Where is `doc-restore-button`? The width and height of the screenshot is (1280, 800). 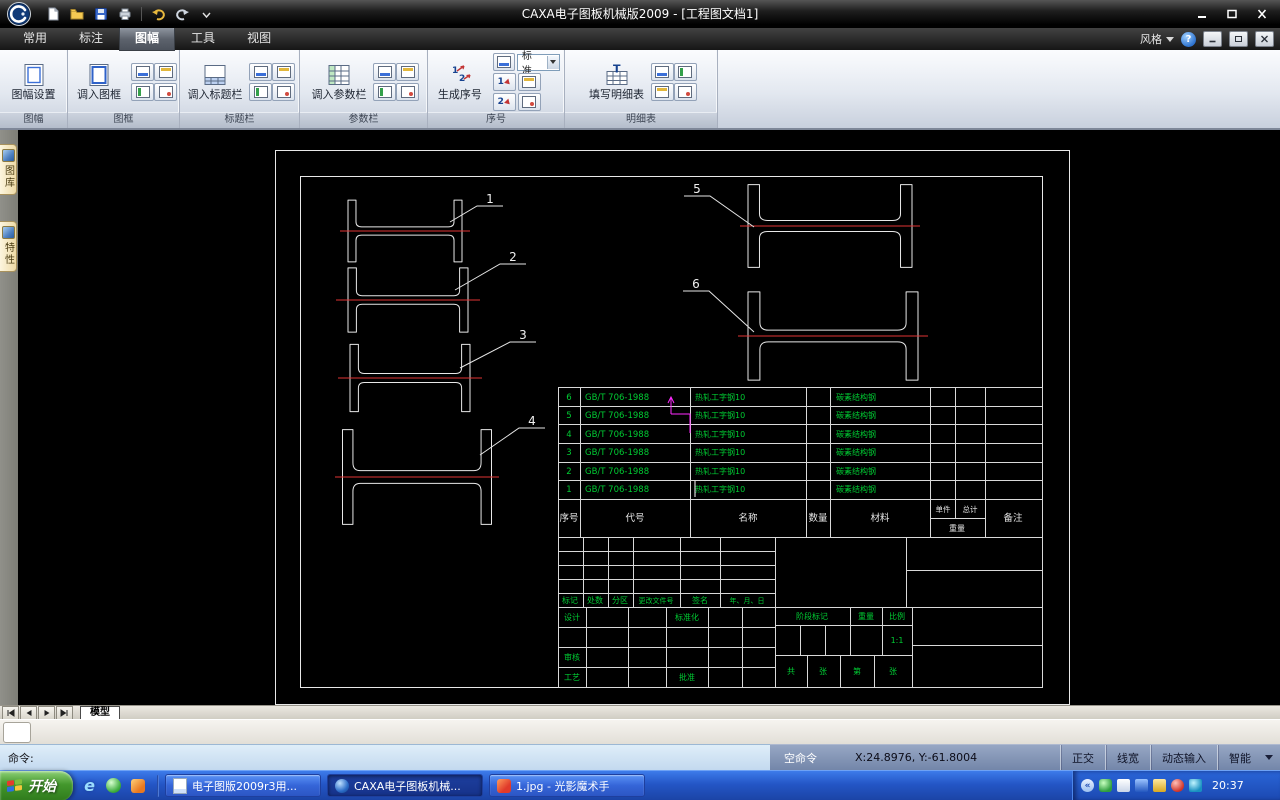
doc-restore-button is located at coordinates (1238, 39).